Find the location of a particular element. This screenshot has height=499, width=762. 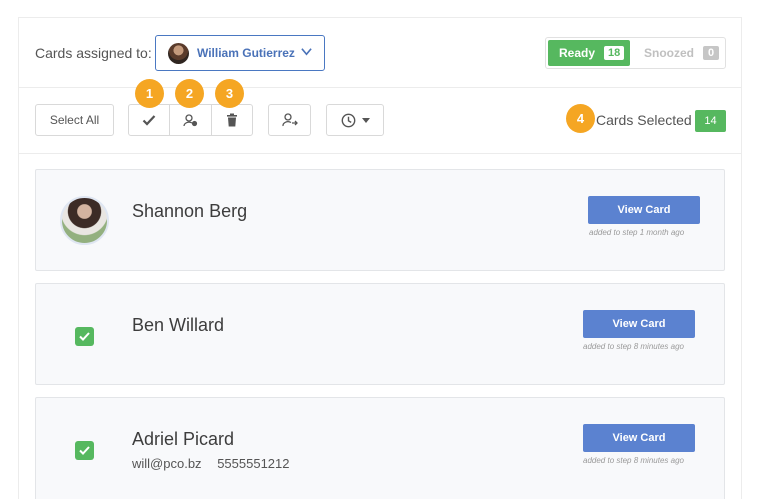

assignee-name: William Gutierrez is located at coordinates (246, 53).